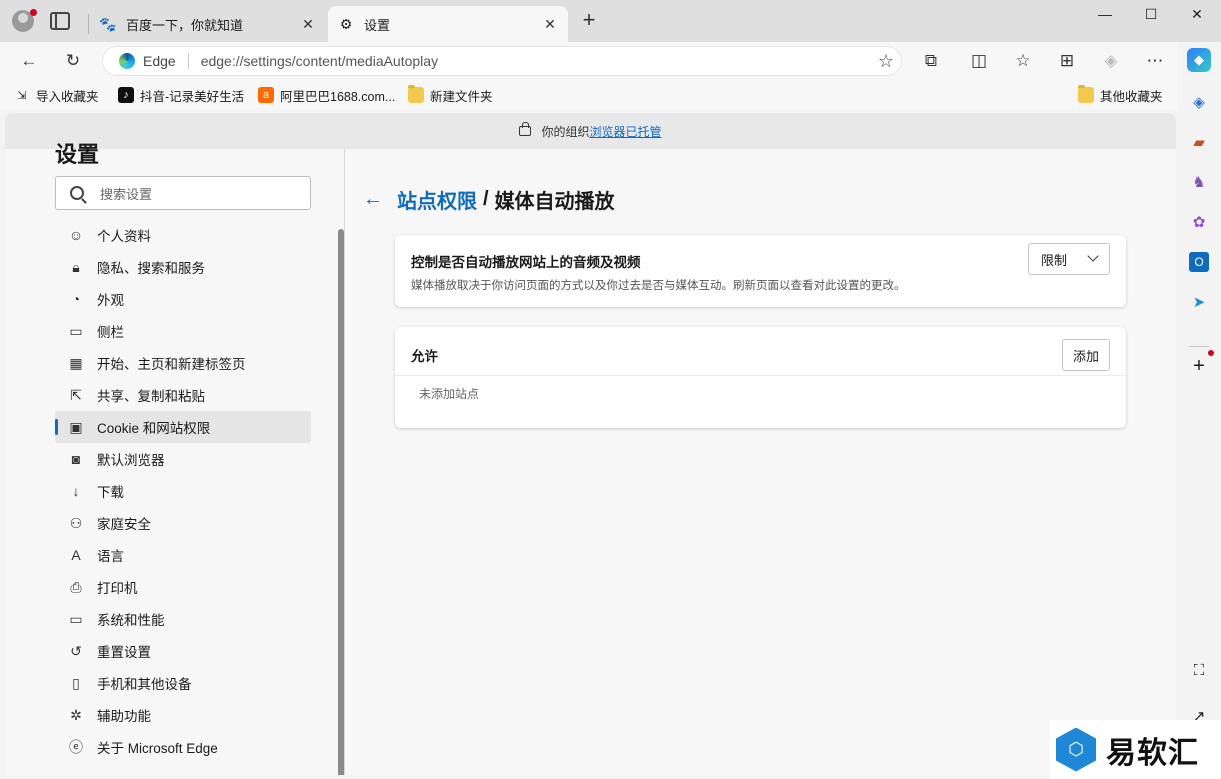 Image resolution: width=1221 pixels, height=779 pixels. I want to click on nav-item-language: A 语言, so click(183, 555).